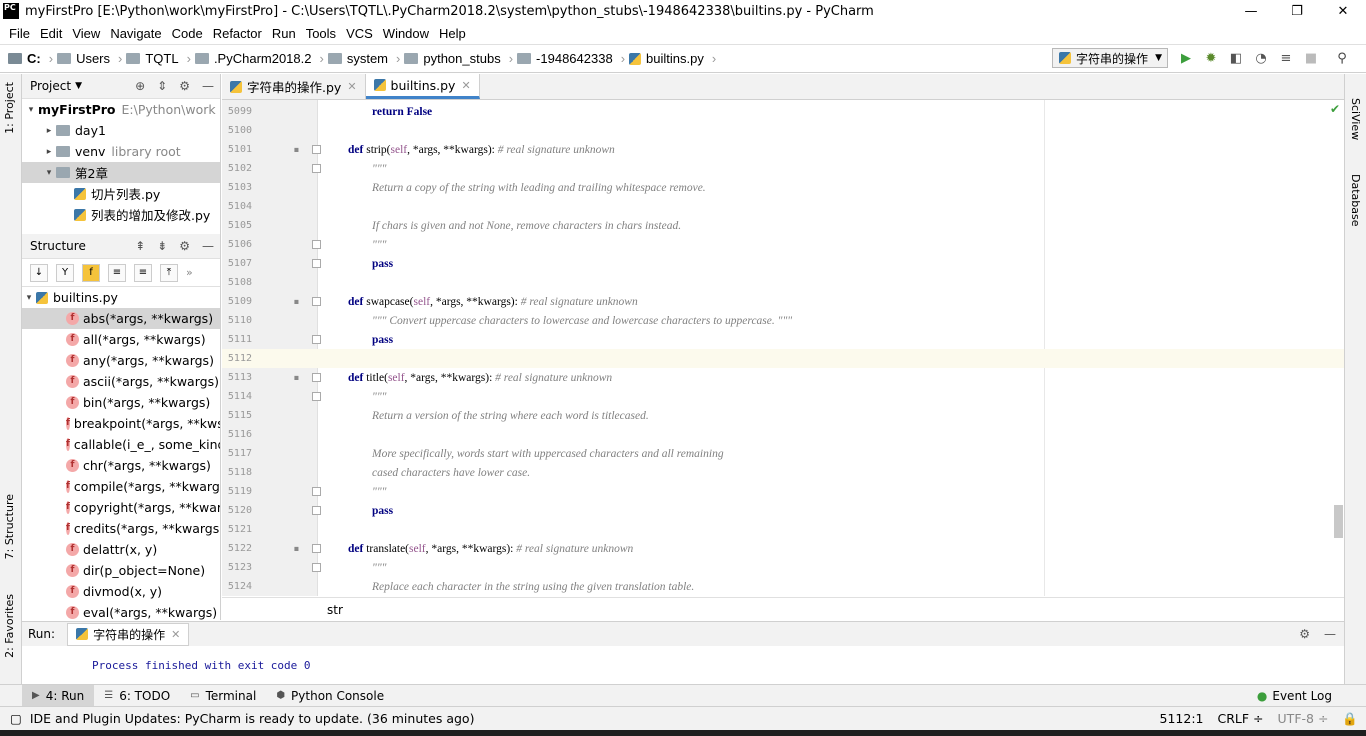  I want to click on search-icon: ⚲, so click(1342, 58).